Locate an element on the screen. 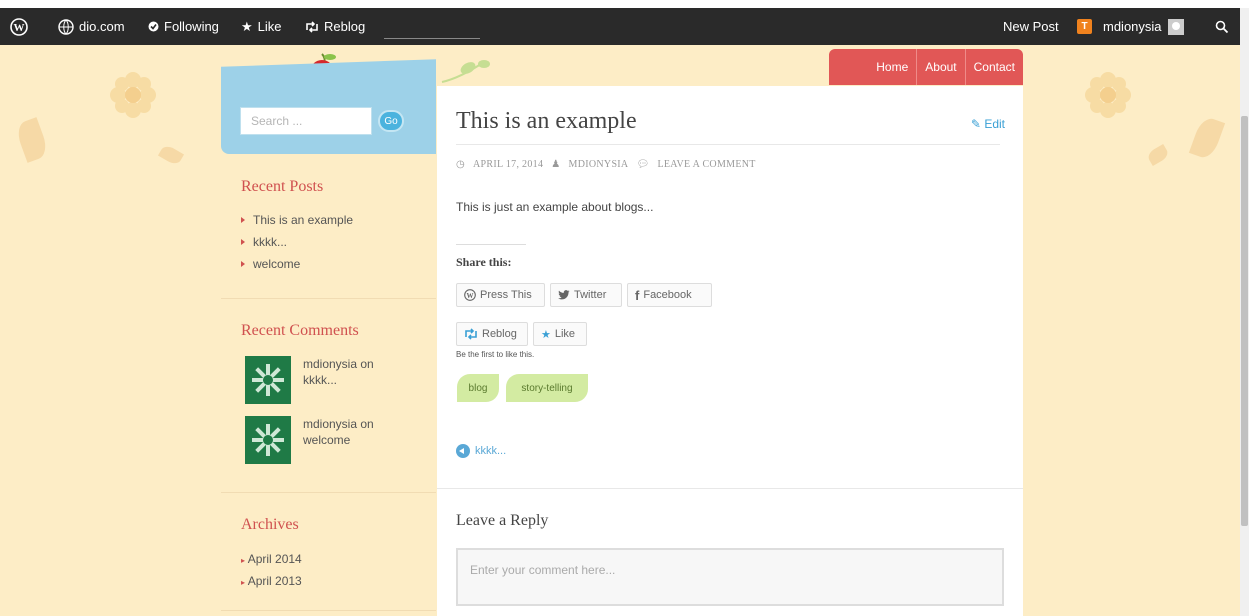 Image resolution: width=1249 pixels, height=616 pixels. nav-about: About is located at coordinates (940, 67).